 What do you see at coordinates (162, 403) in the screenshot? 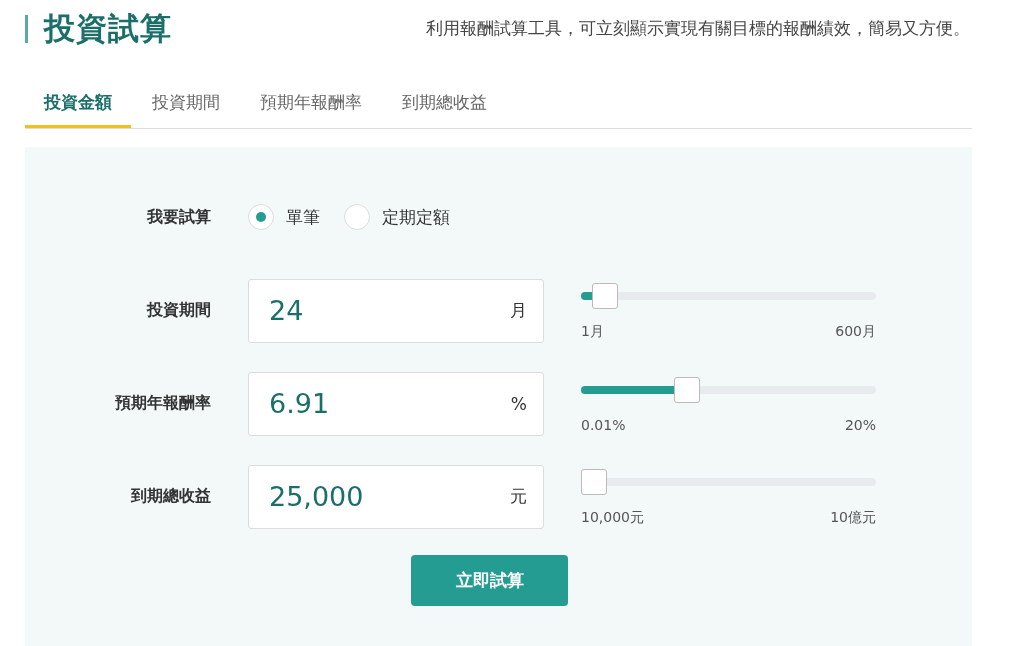
I see `field-label: 預期年報酬率` at bounding box center [162, 403].